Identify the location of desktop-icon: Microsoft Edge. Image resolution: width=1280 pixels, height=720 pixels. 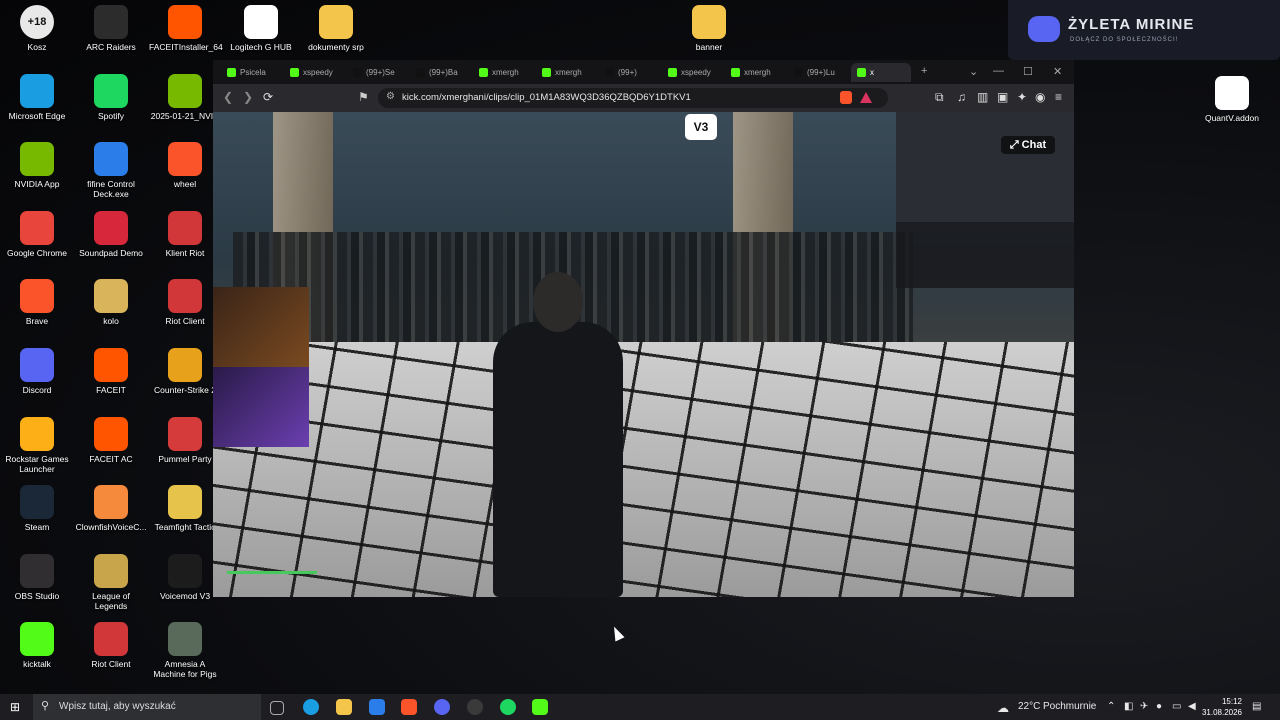
(37, 97).